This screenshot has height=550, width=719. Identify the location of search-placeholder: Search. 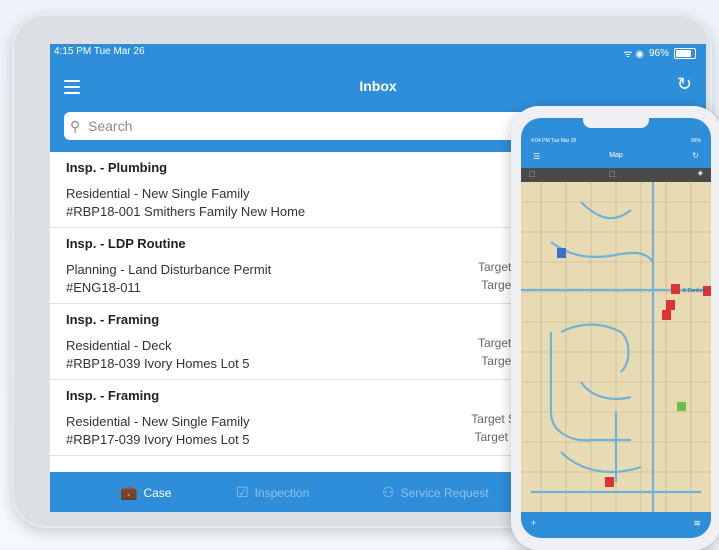
(110, 126).